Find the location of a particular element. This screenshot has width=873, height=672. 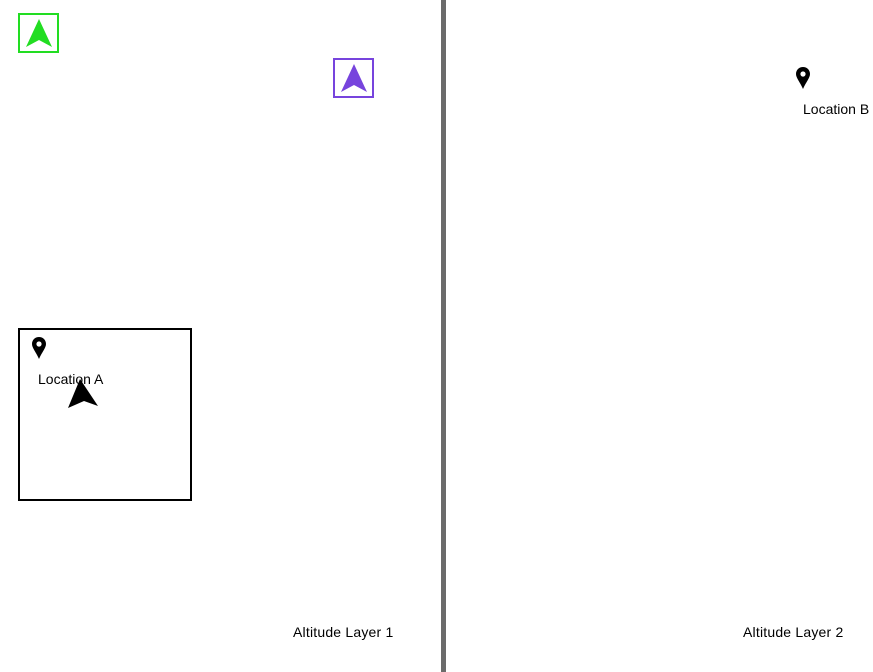

location-b-label: Location B is located at coordinates (836, 109).